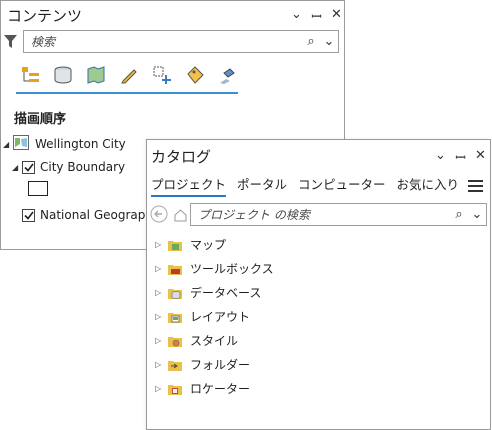 This screenshot has width=492, height=430. I want to click on catalog-item-folders: ▷ フォルダー, so click(202, 364).